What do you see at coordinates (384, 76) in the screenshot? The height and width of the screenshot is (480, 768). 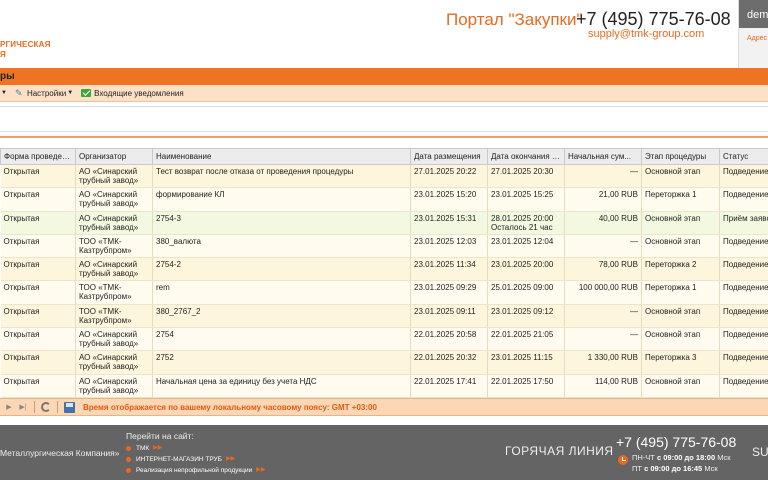 I see `section-title-bar: ры` at bounding box center [384, 76].